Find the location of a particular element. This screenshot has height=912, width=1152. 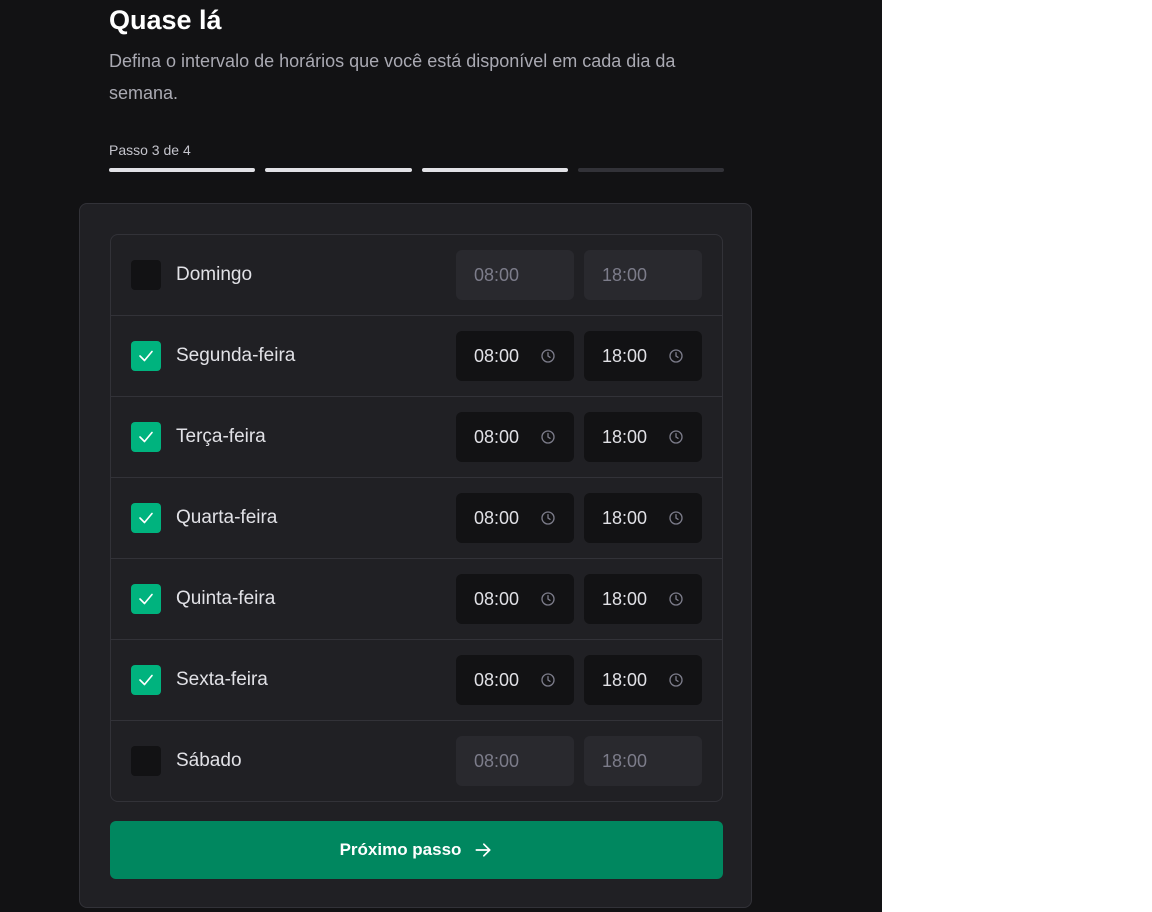

day-name: Quarta-feira is located at coordinates (227, 517).